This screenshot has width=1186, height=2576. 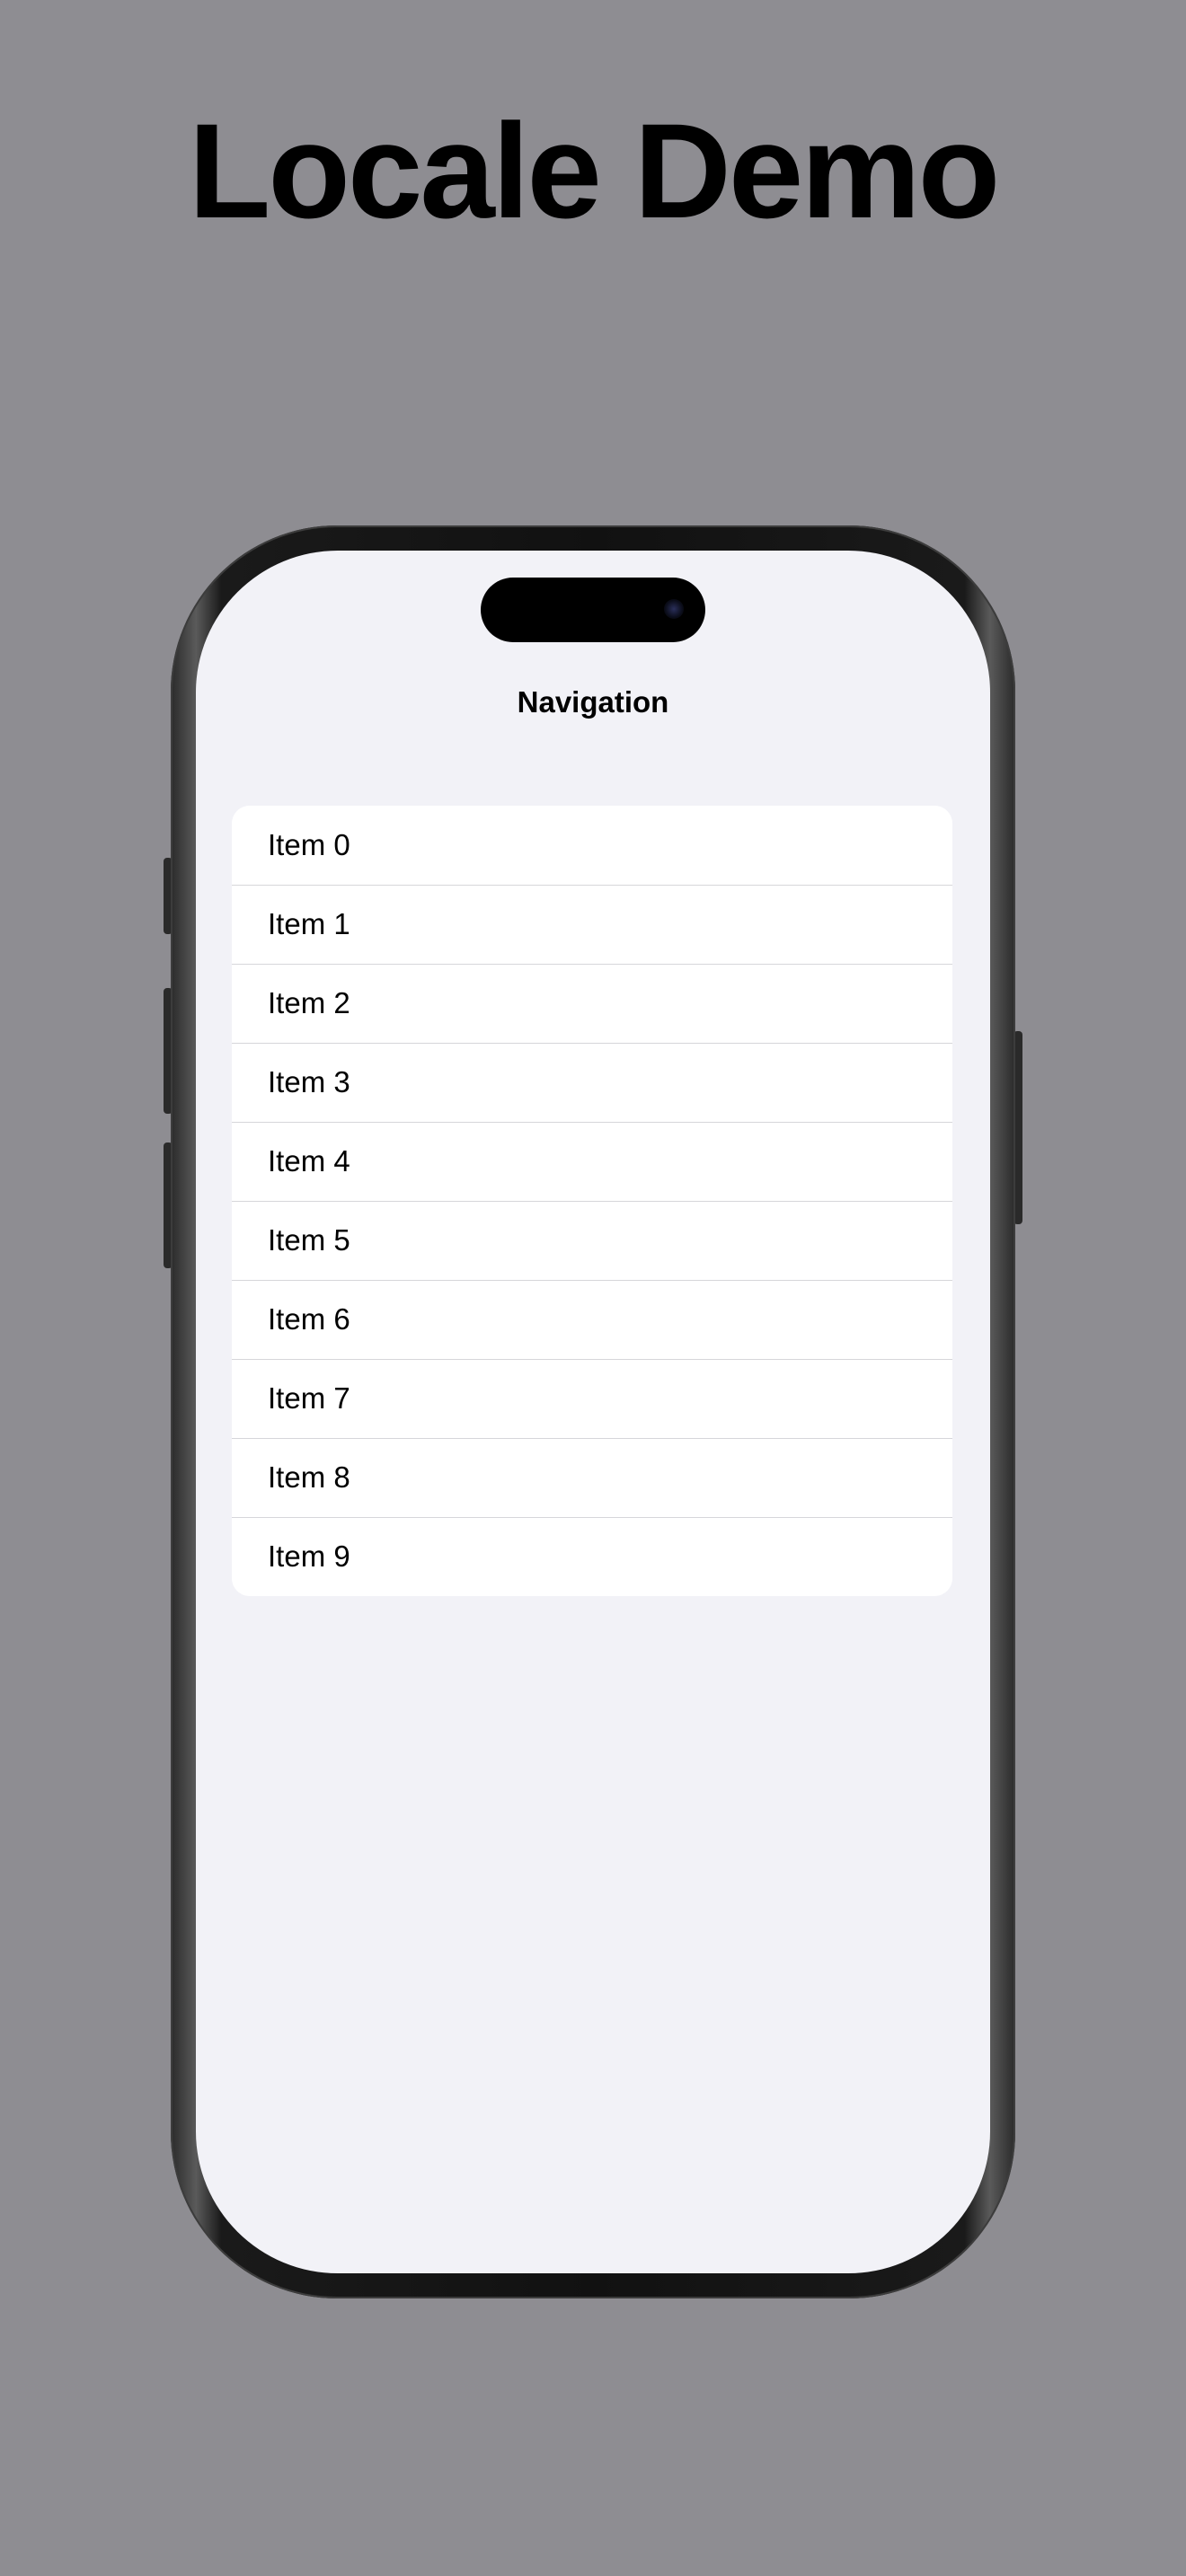 I want to click on list-item-label: Item 3, so click(x=309, y=1081).